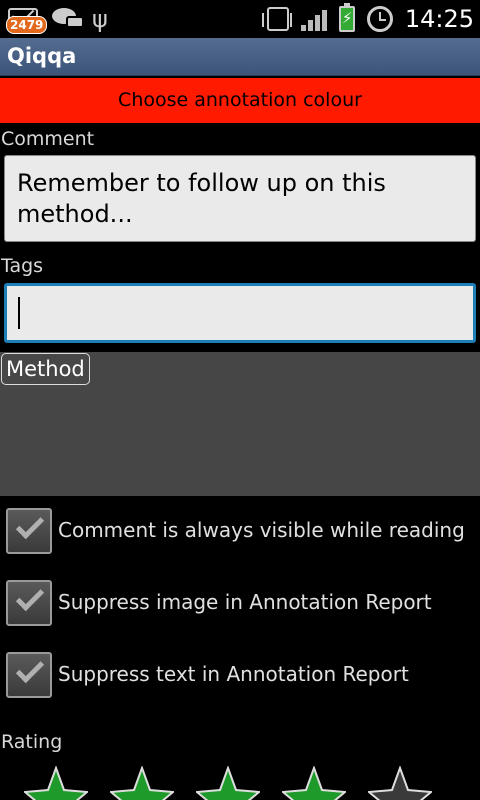 Image resolution: width=480 pixels, height=800 pixels. I want to click on status-bar: 2479 ψ 14:25, so click(240, 19).